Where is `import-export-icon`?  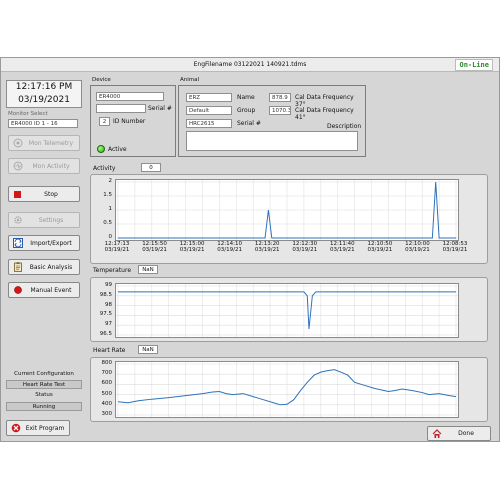
import-export-icon is located at coordinates (17, 243).